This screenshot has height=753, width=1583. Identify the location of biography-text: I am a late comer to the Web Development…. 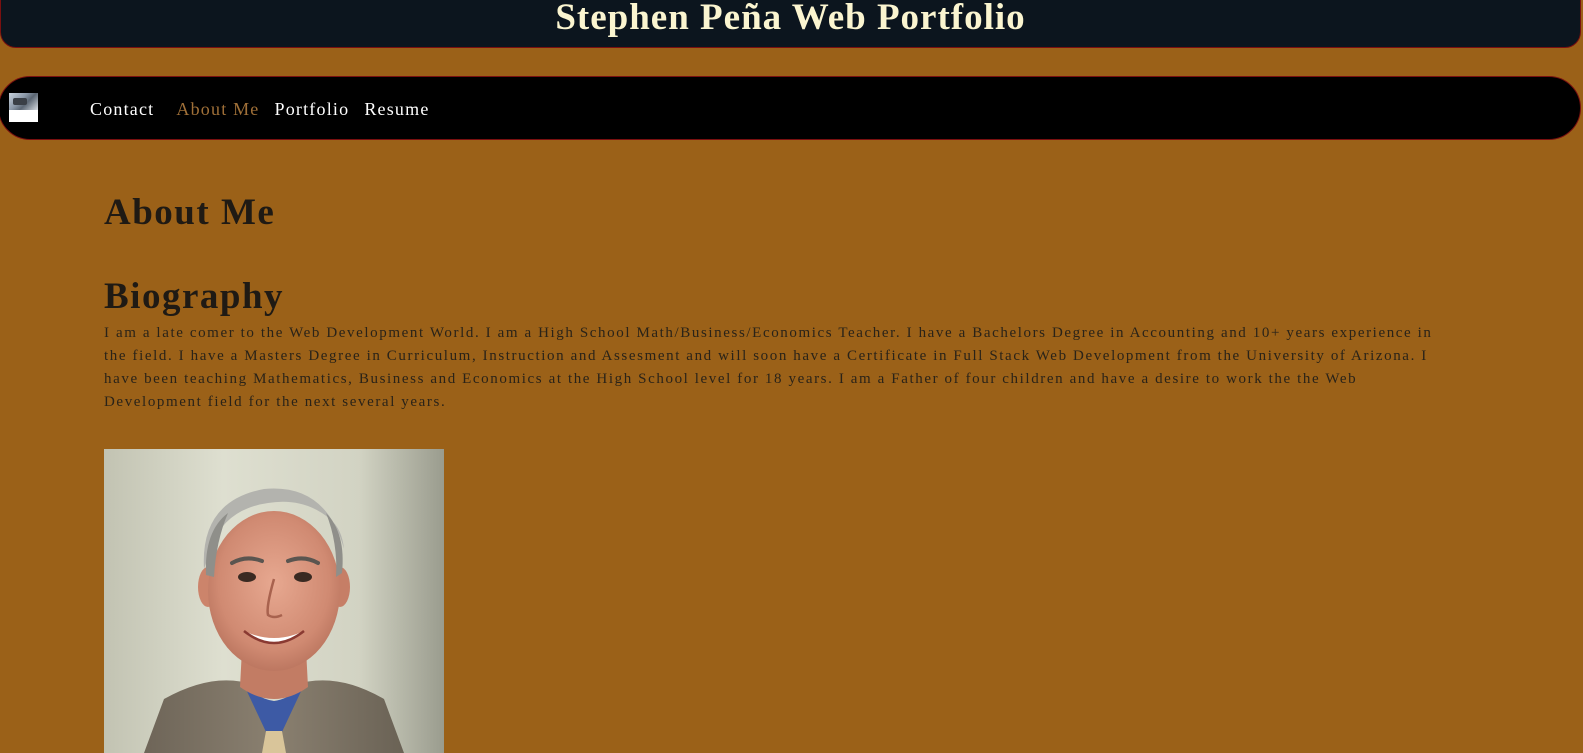
(768, 367).